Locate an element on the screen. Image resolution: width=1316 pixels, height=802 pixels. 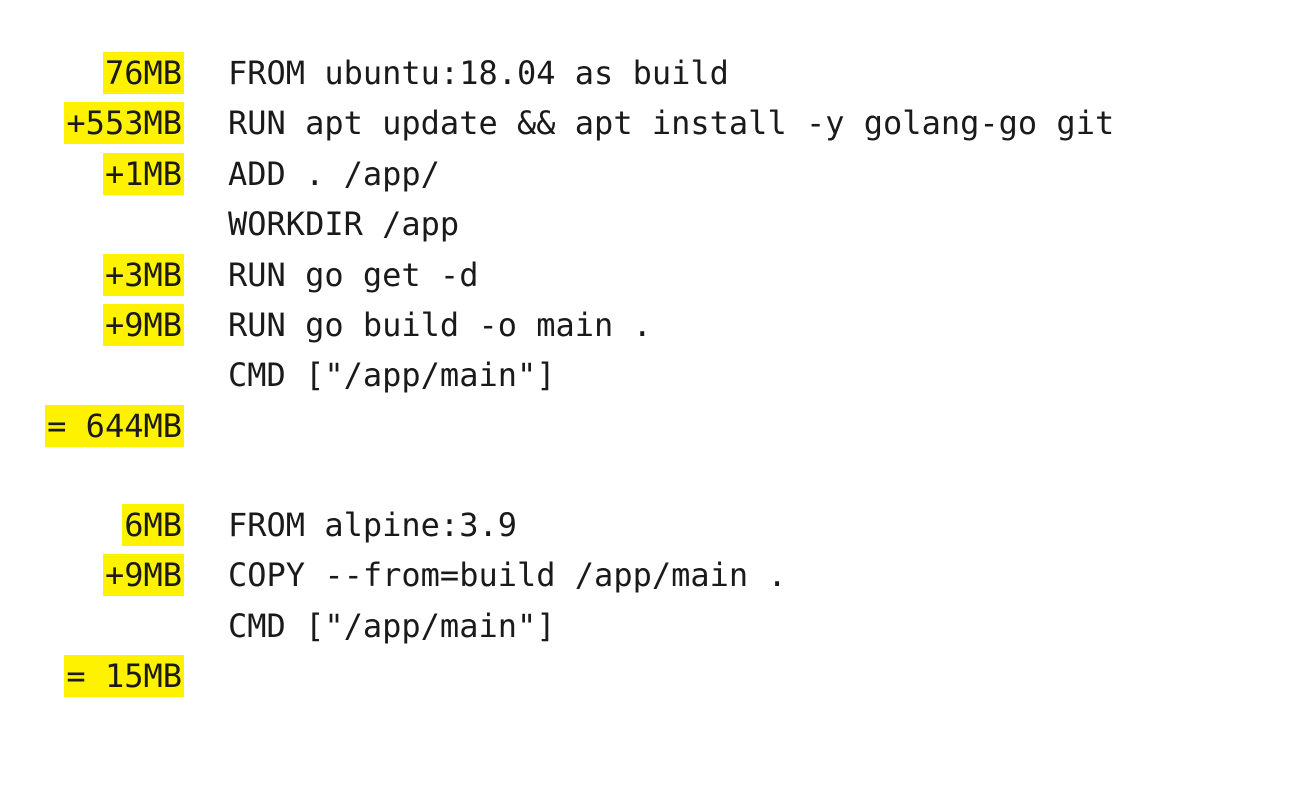
dockerfile-line: +1MB ADD . /app/ is located at coordinates (658, 174).